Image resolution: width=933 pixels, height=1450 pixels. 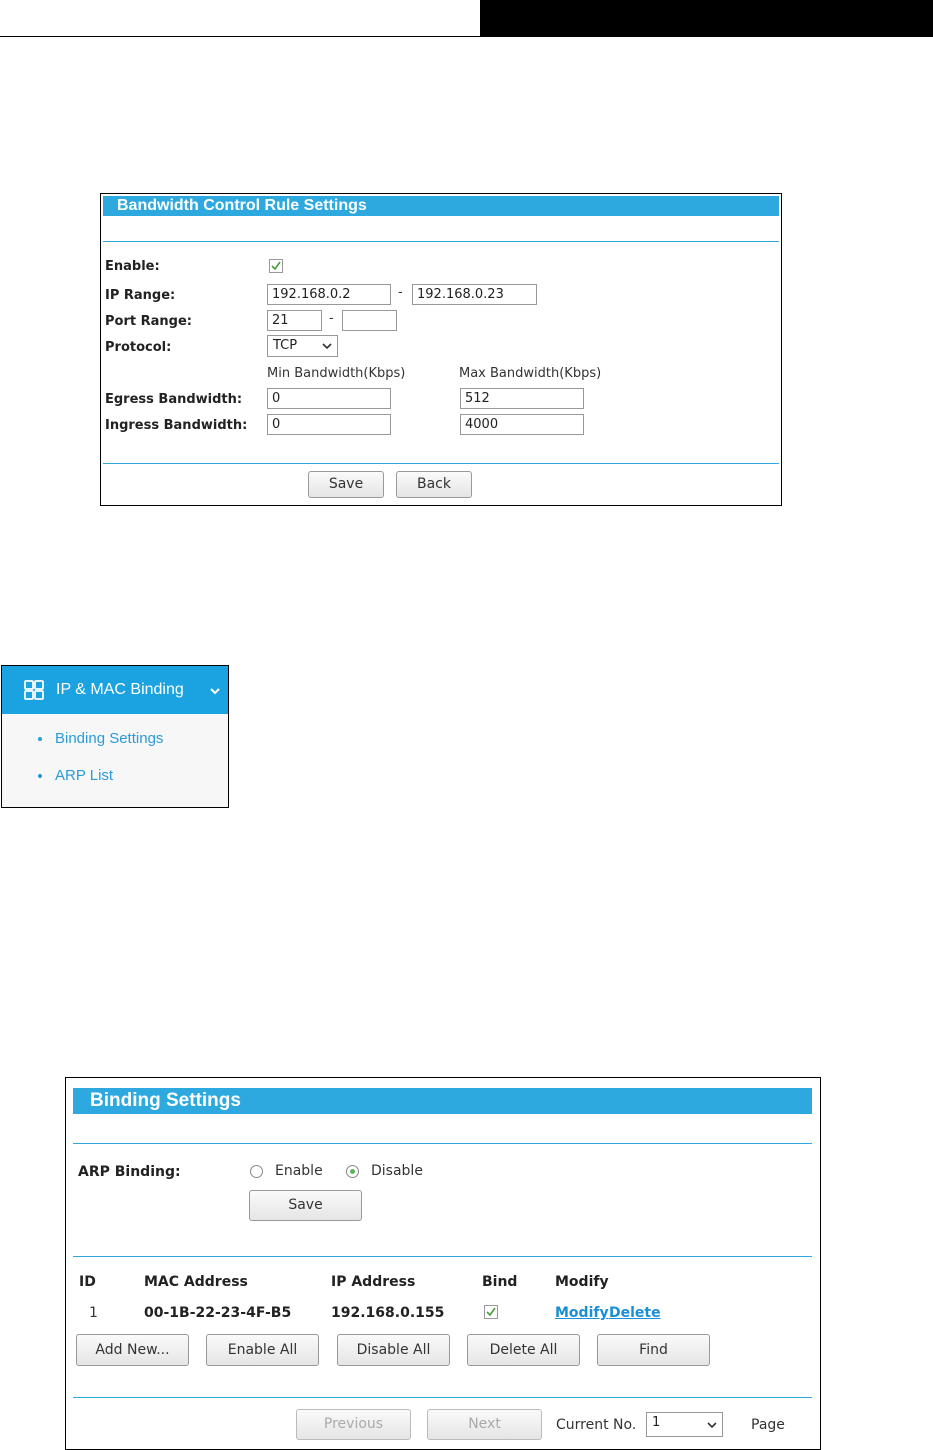 I want to click on ip-start-input: 192.168.0.2, so click(x=329, y=294).